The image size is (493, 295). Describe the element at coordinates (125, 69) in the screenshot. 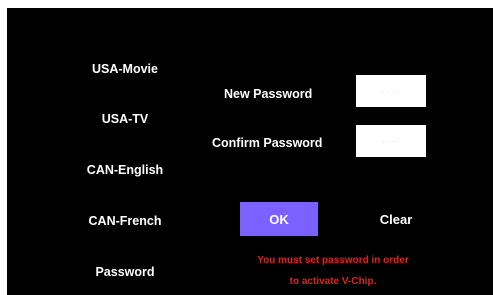

I see `menu-item-usa-movie: USA-Movie` at that location.